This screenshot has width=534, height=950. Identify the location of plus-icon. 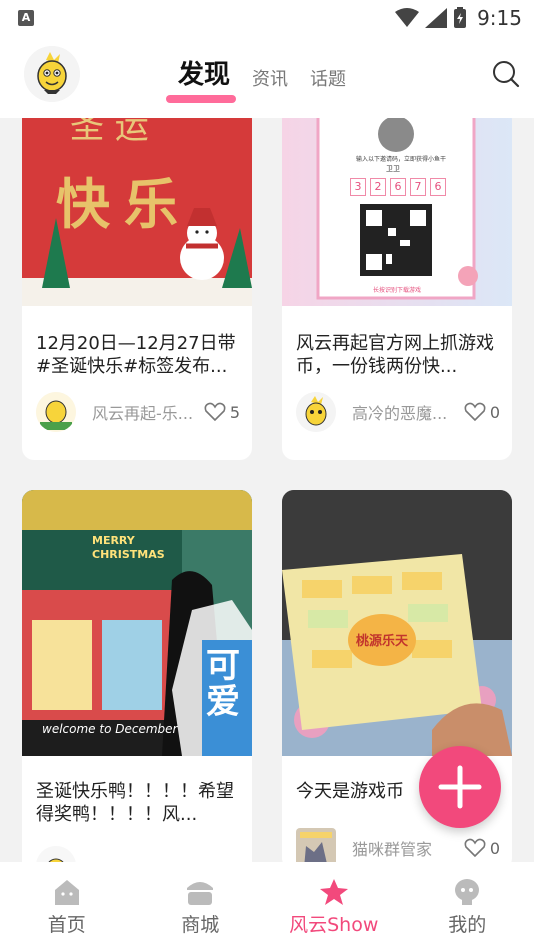
(460, 787).